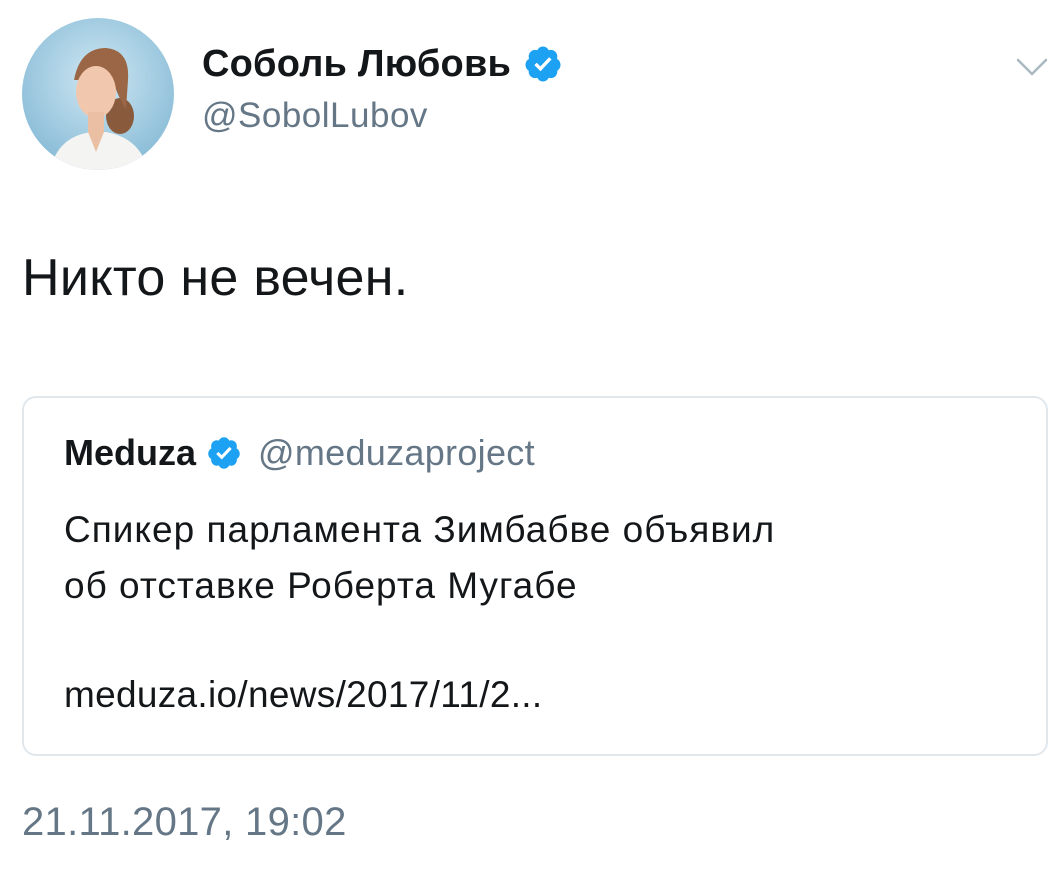 The width and height of the screenshot is (1055, 875). Describe the element at coordinates (215, 278) in the screenshot. I see `tweet-text: Никто не вечен.` at that location.